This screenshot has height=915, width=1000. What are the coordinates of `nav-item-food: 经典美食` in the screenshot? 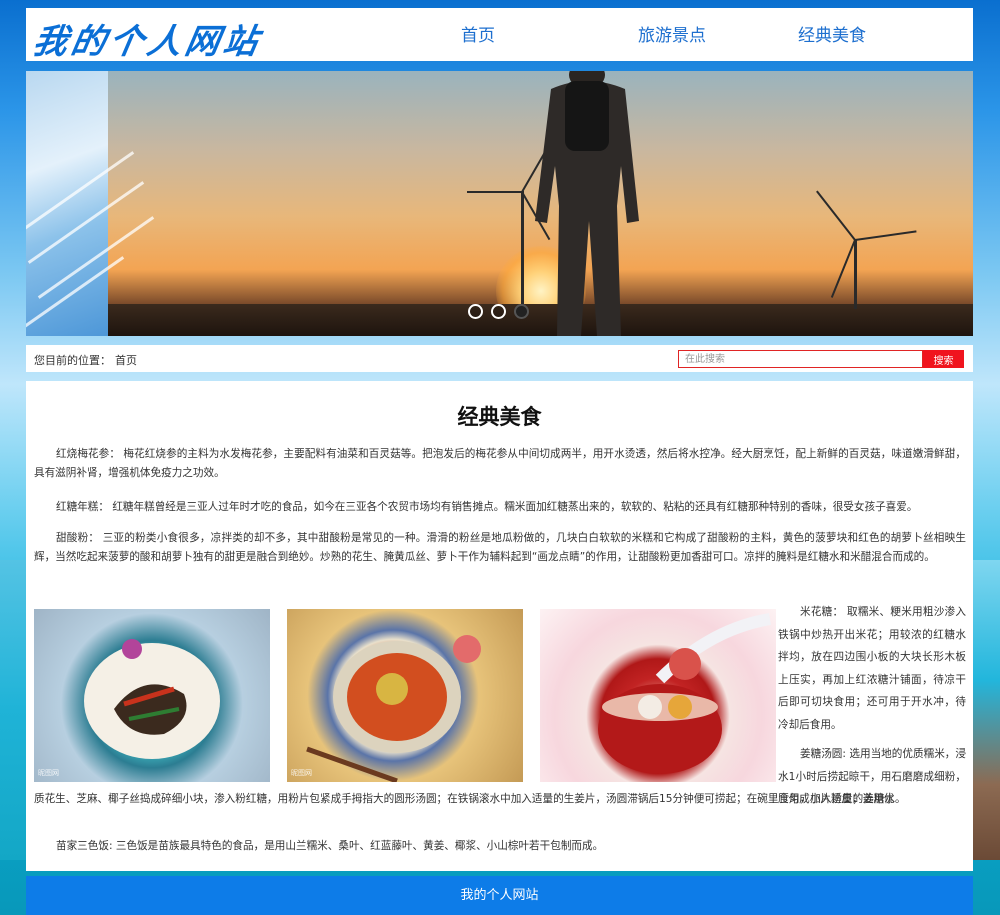 It's located at (832, 34).